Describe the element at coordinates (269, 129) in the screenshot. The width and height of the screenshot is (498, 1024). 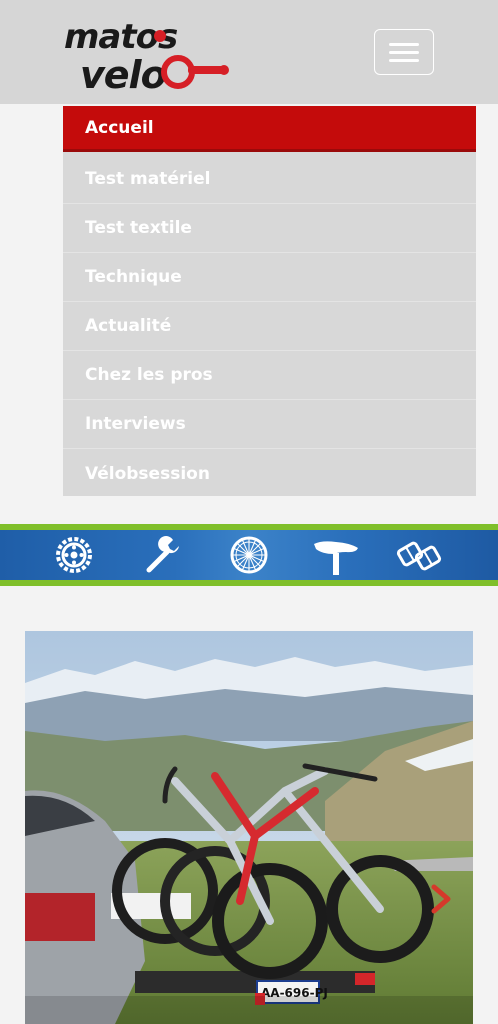
I see `nav-item-accueil: Accueil` at that location.